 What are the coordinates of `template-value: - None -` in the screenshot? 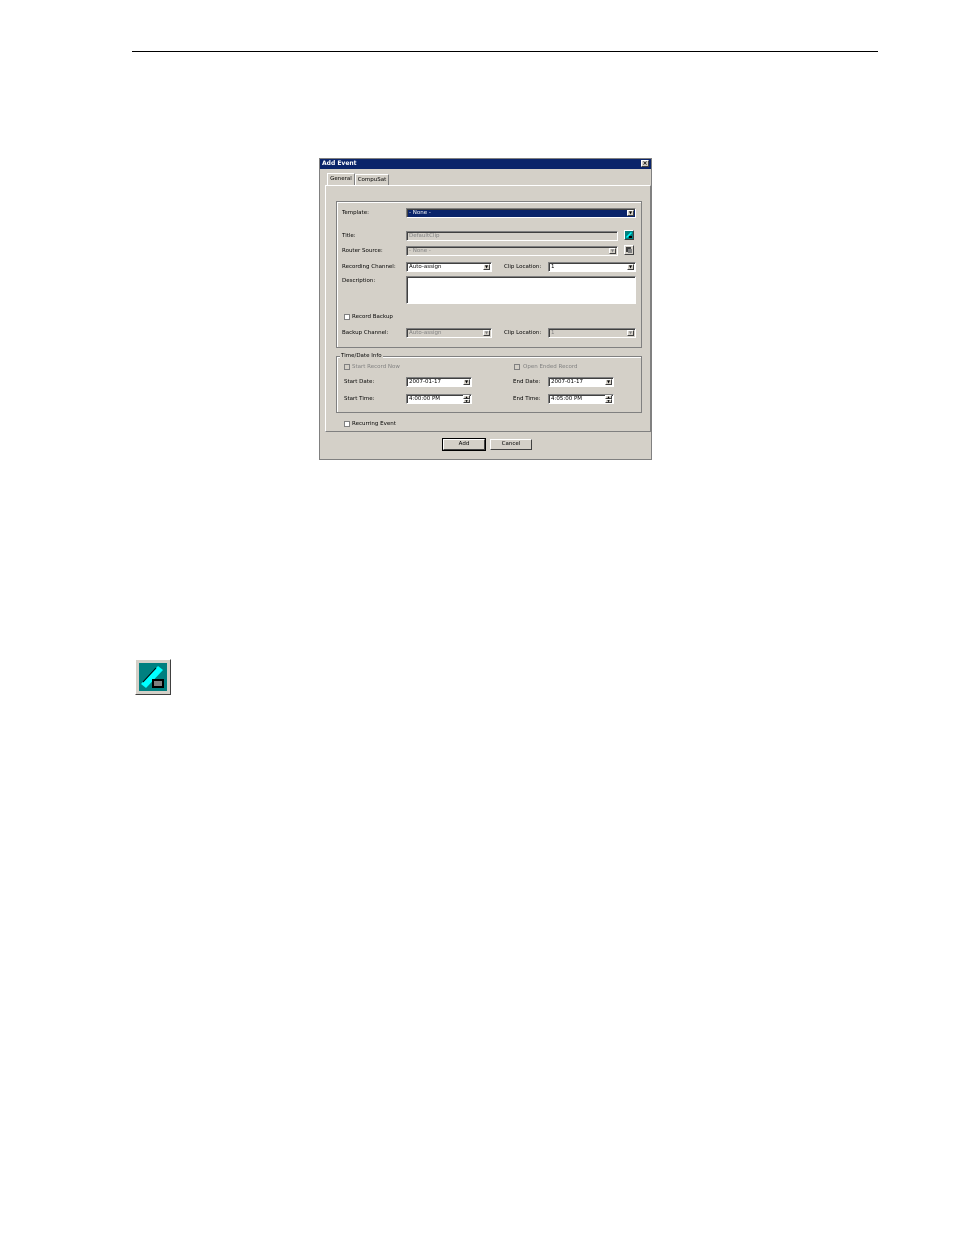 It's located at (420, 213).